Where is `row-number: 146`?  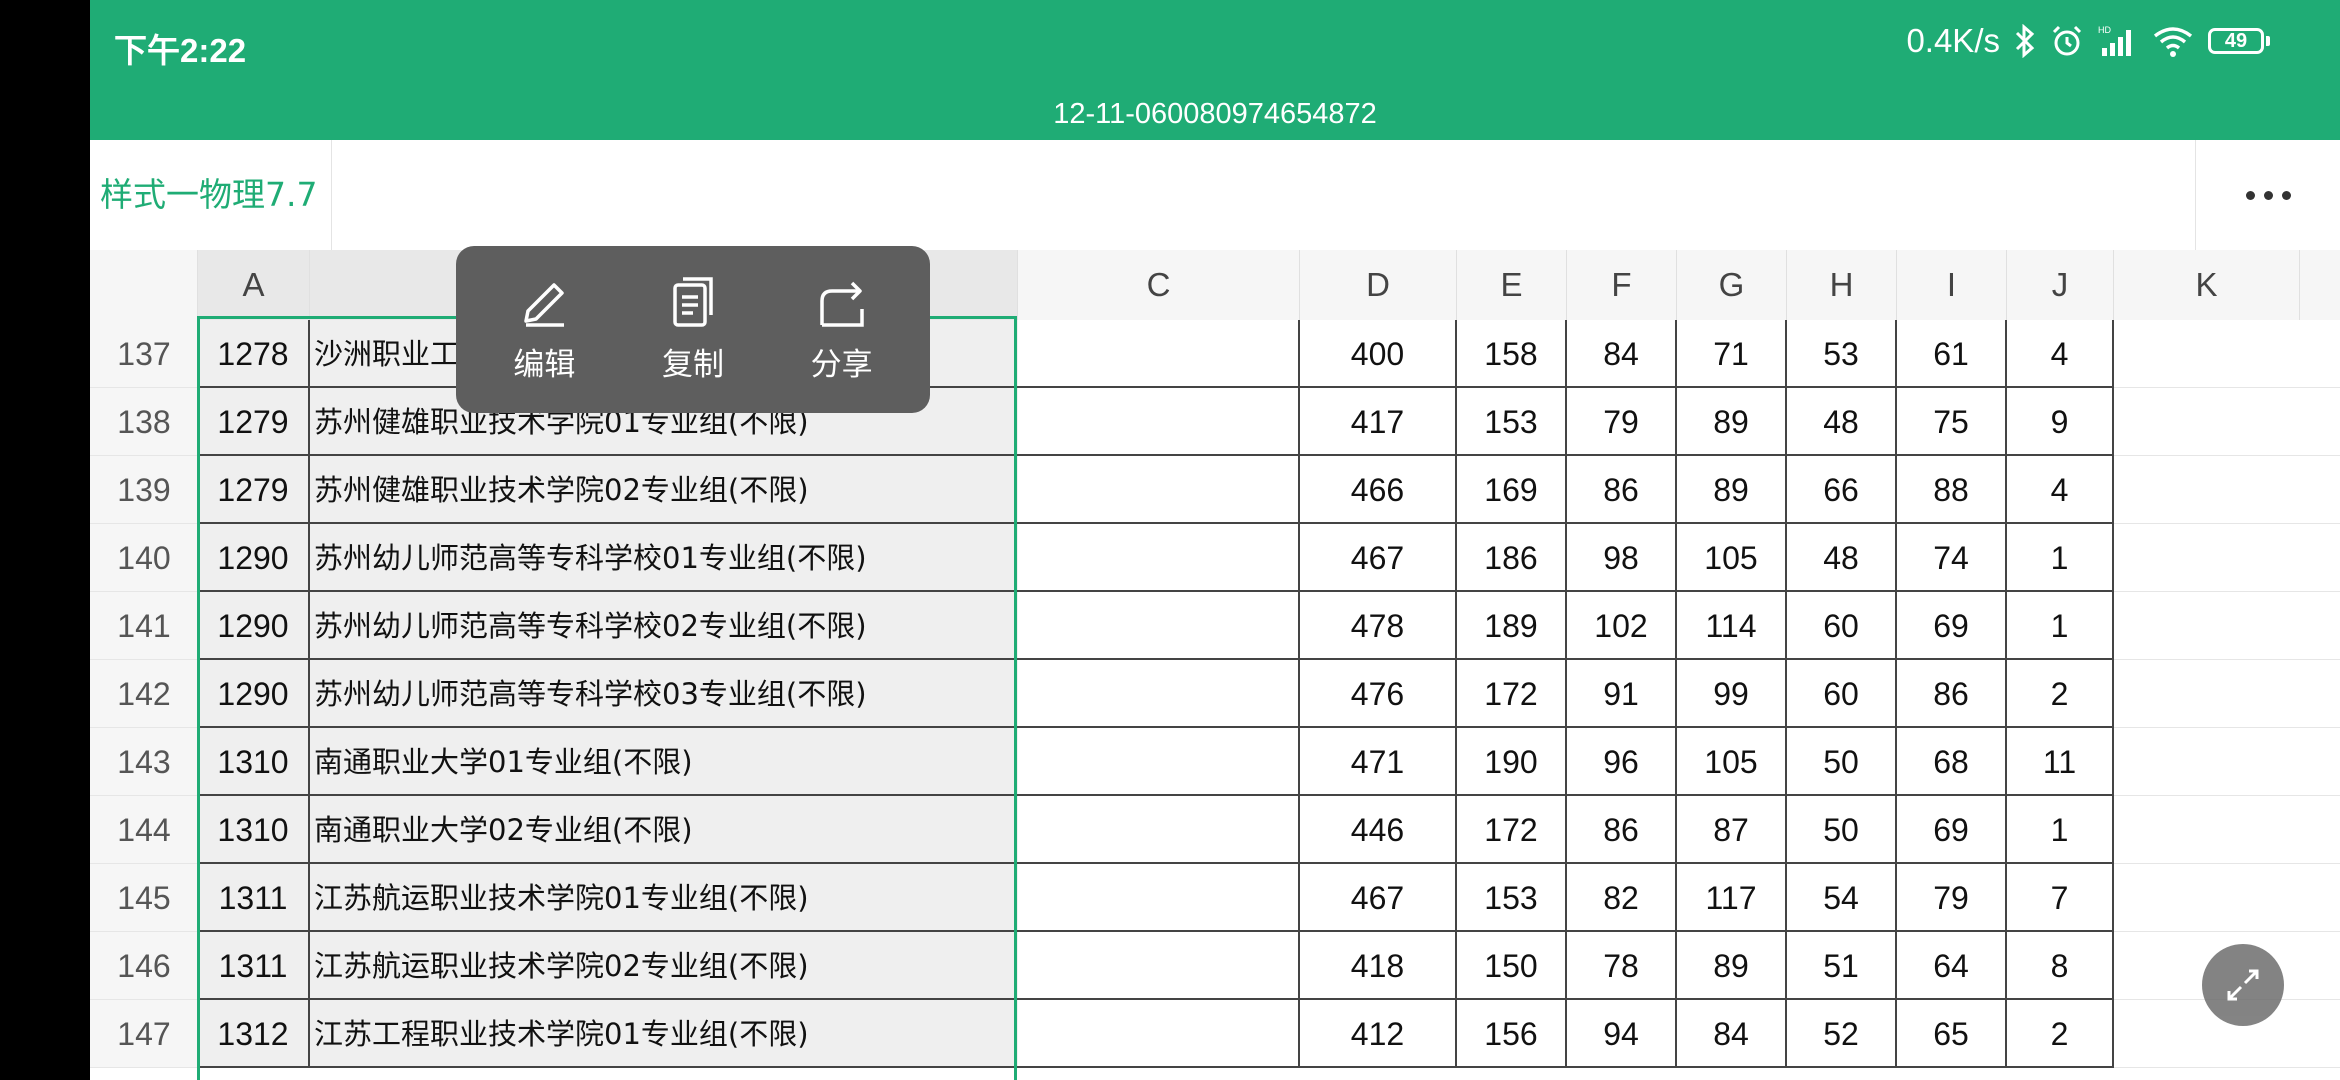
row-number: 146 is located at coordinates (144, 966).